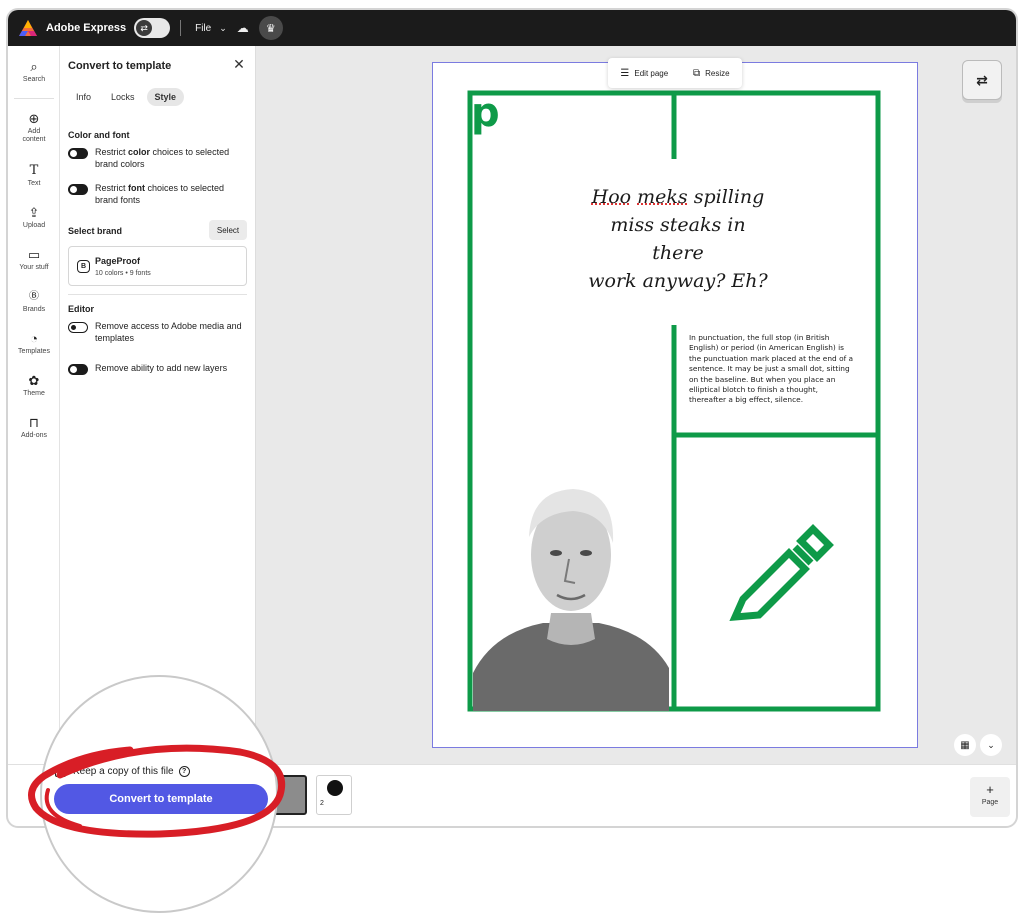 The image size is (1024, 919). I want to click on mode-toggle: ⇄, so click(152, 28).